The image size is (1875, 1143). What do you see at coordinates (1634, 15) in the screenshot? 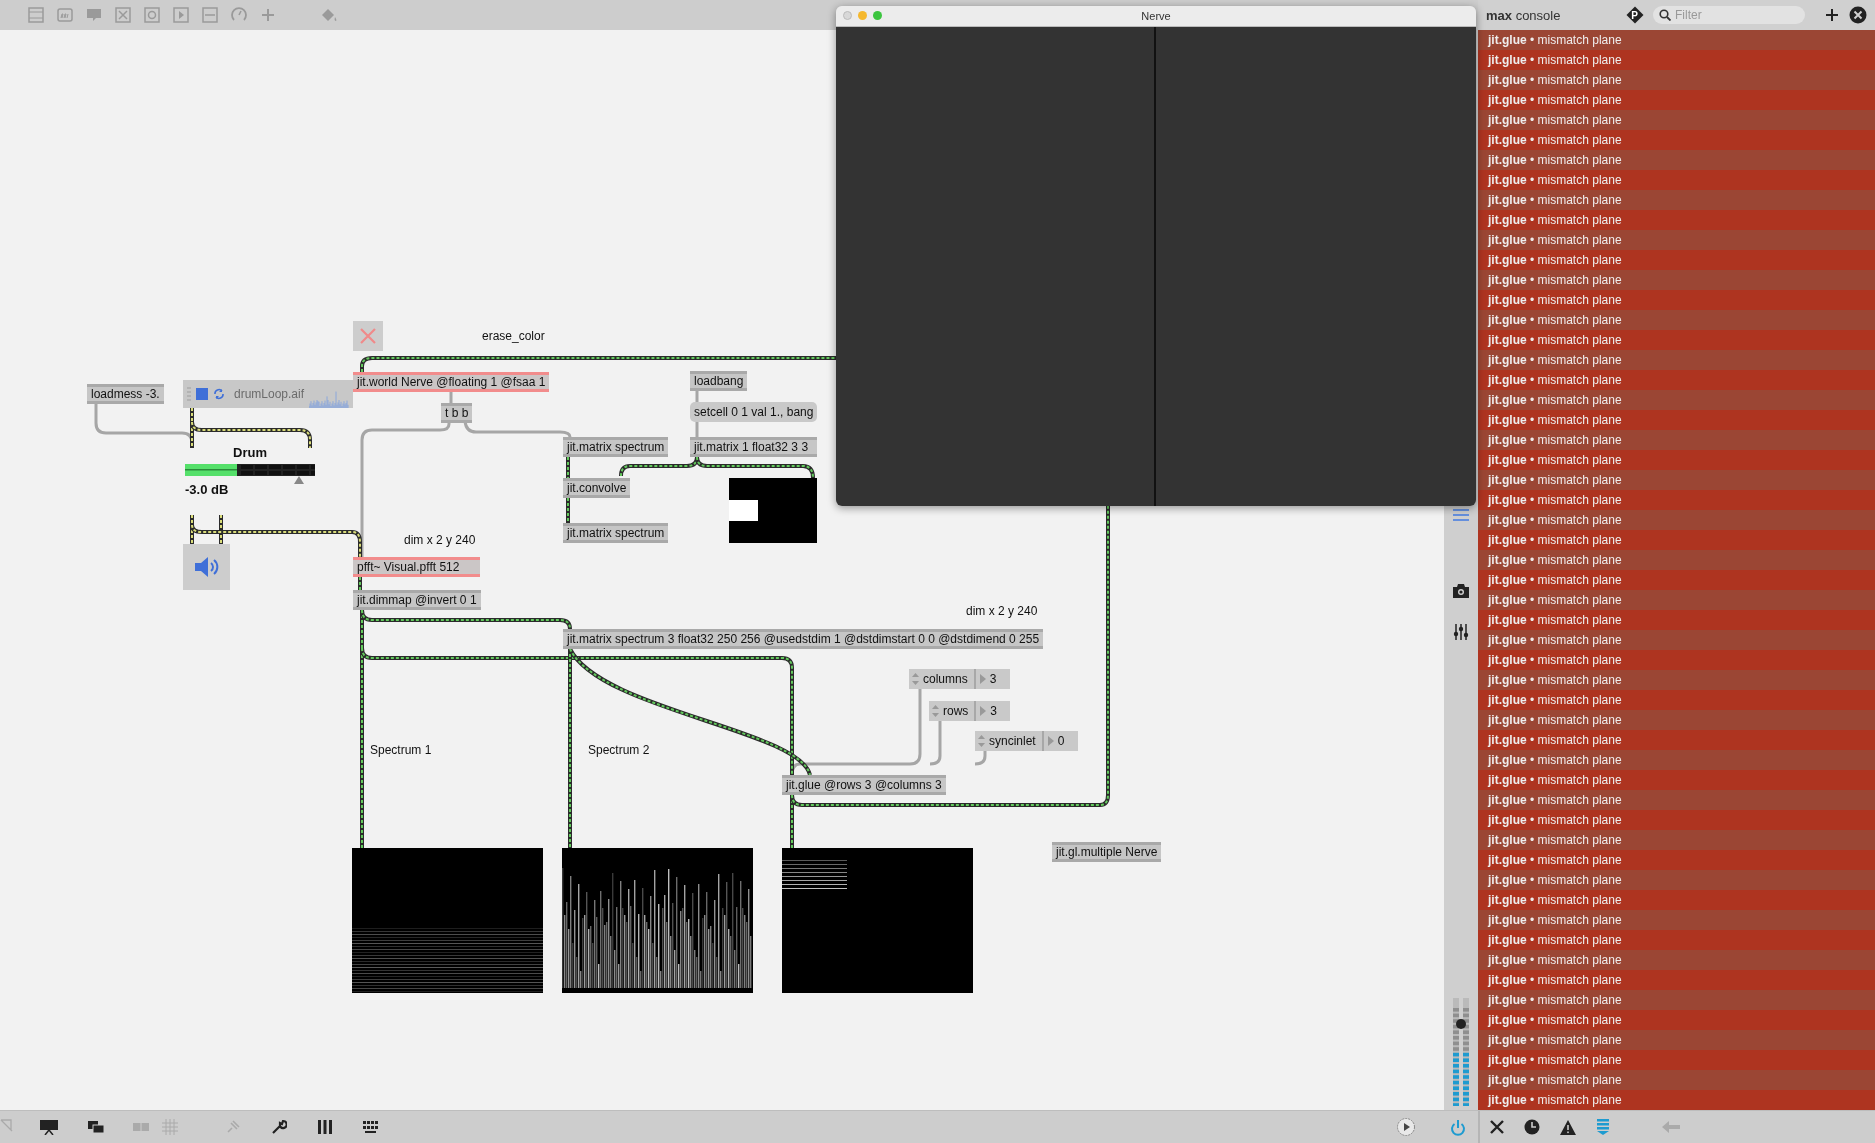
I see `p-button: P` at bounding box center [1634, 15].